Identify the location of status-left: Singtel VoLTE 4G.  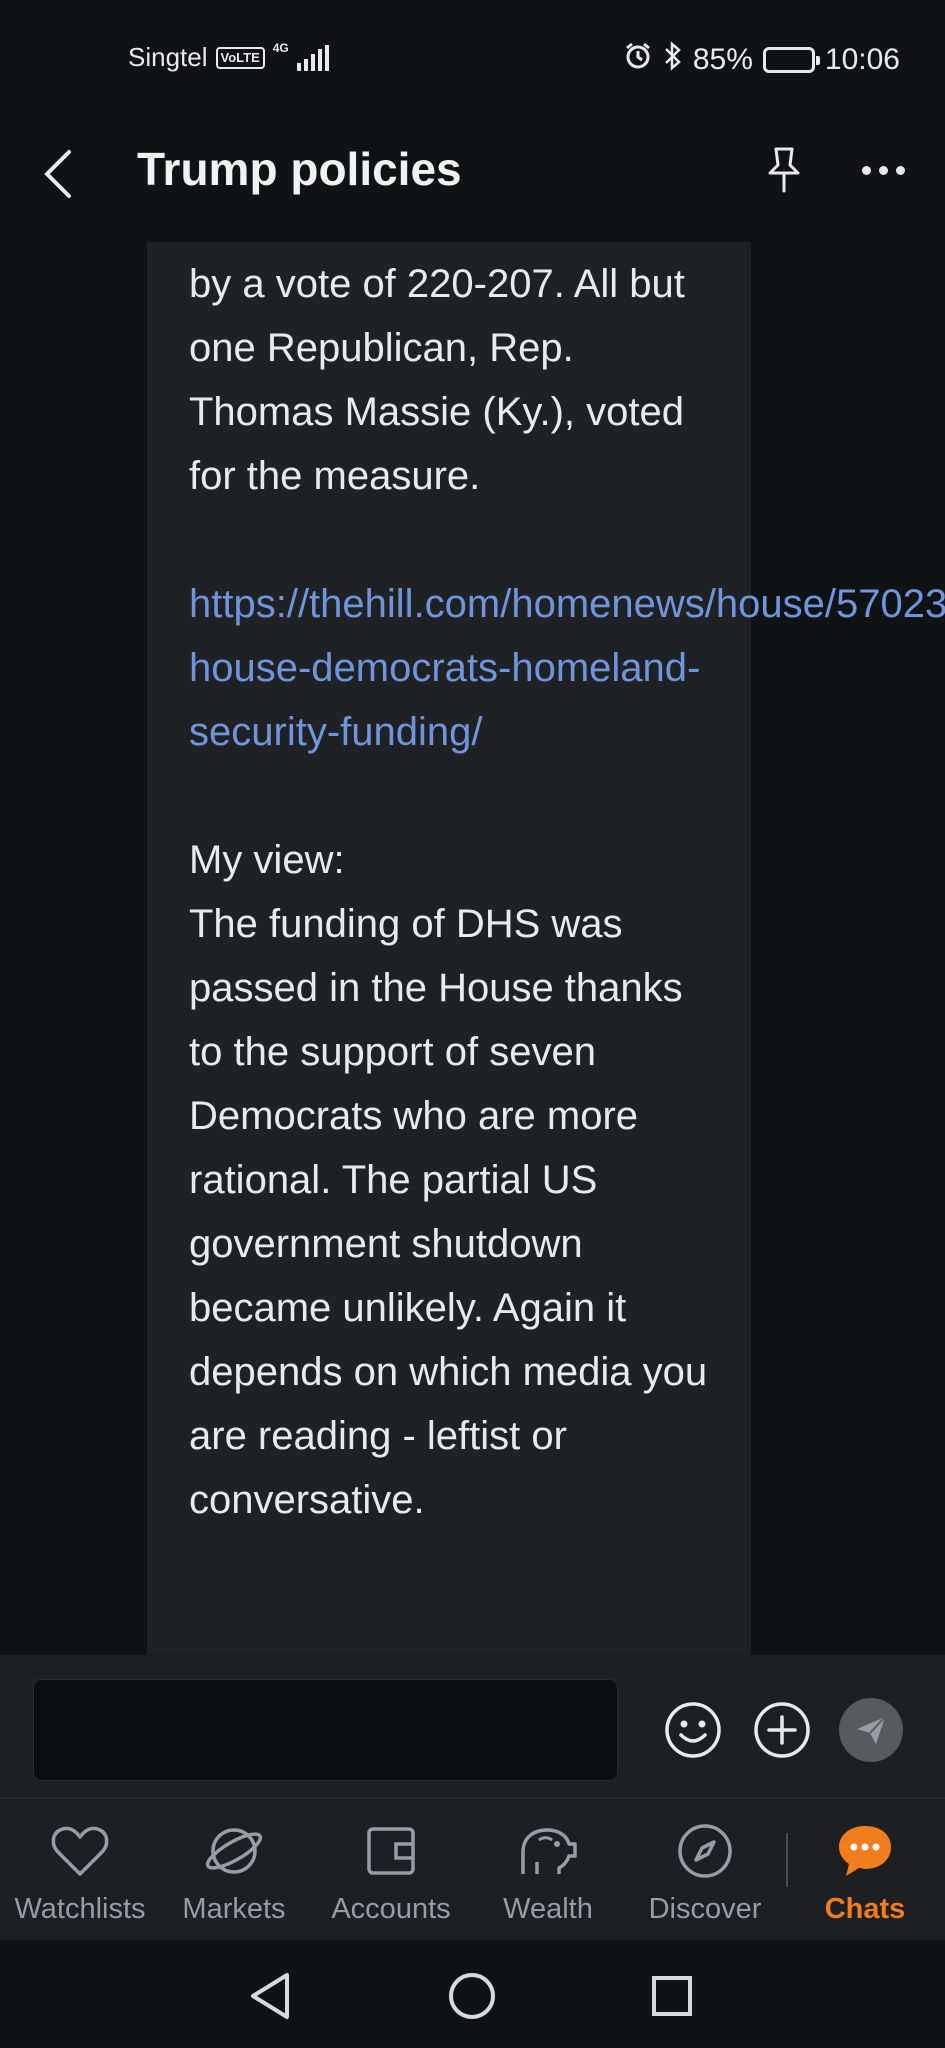
(228, 56).